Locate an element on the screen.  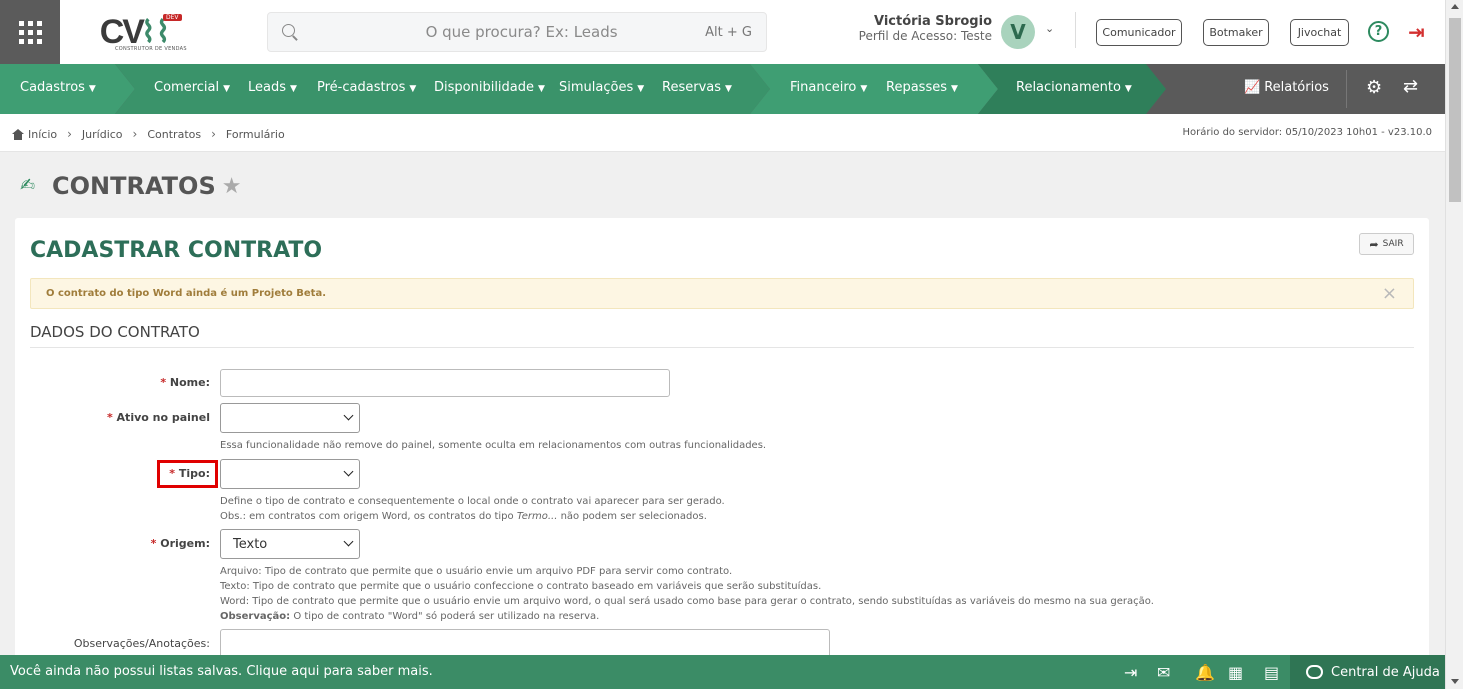
breadcrumb-inicio: Início is located at coordinates (42, 134).